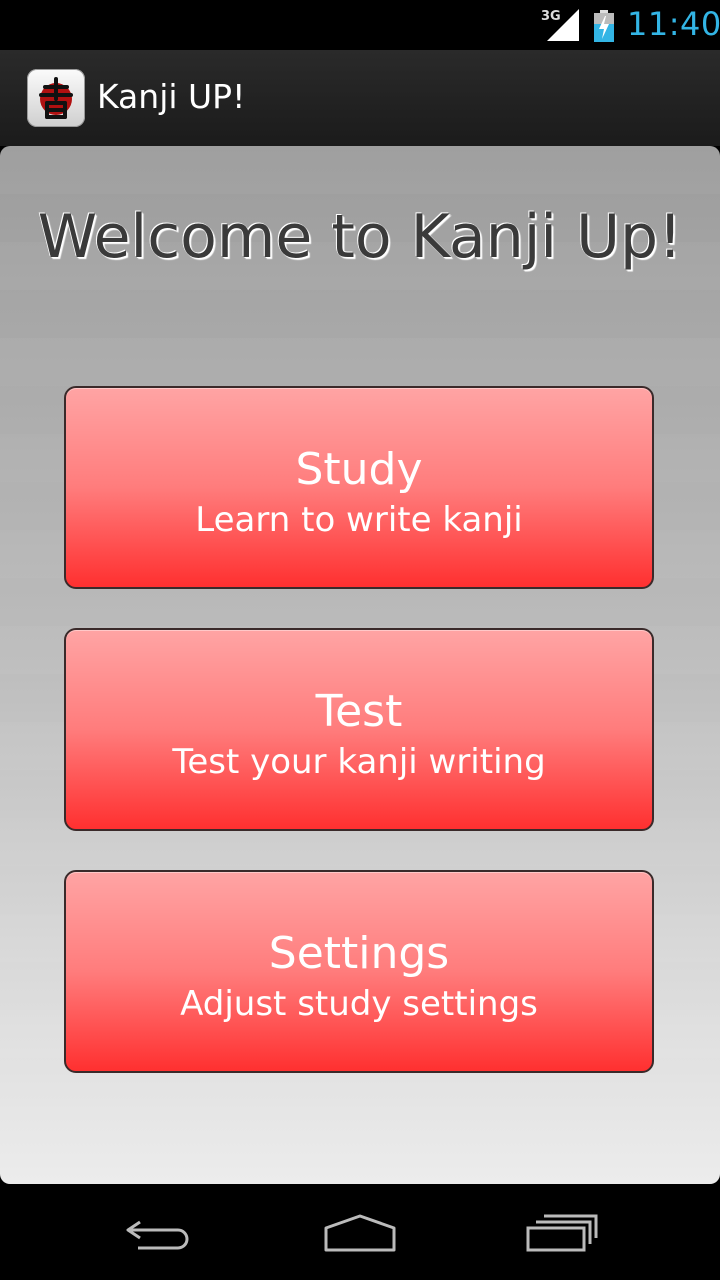 The image size is (720, 1280). Describe the element at coordinates (160, 1232) in the screenshot. I see `back-icon` at that location.